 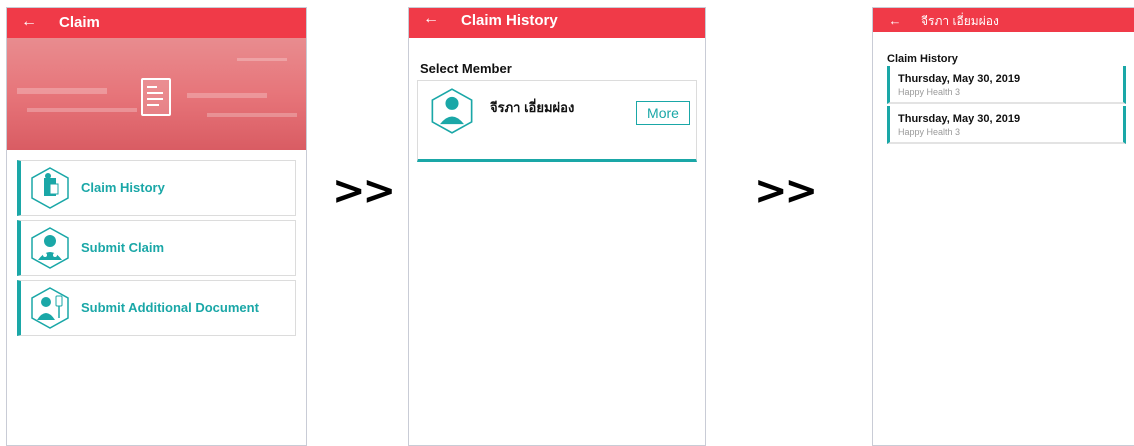 I want to click on person-avatar-icon, so click(x=452, y=111).